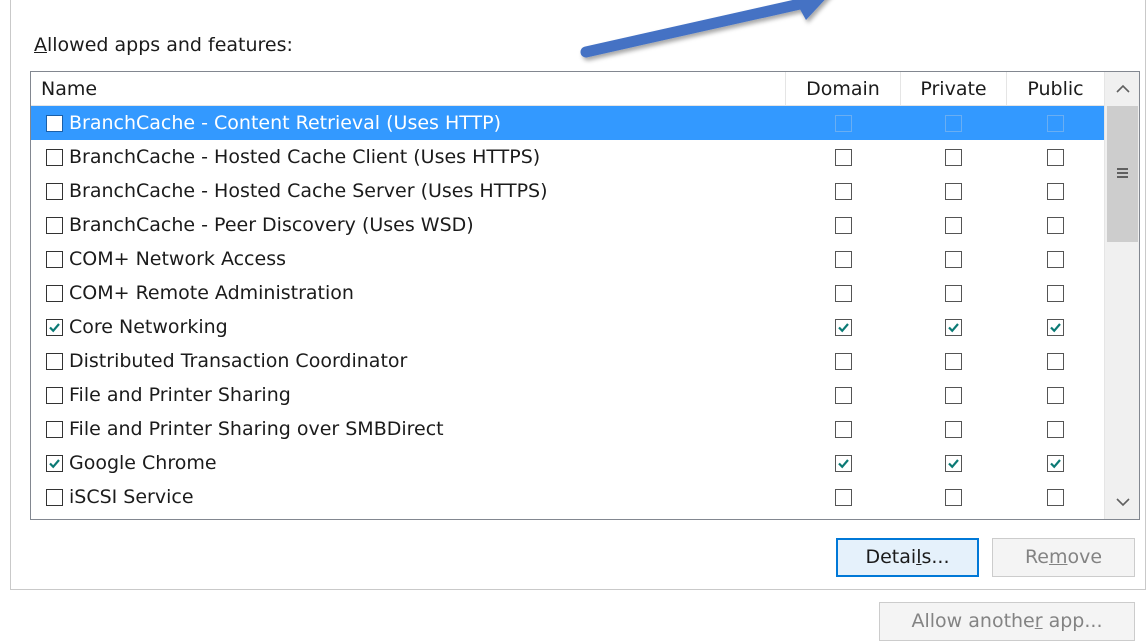 The height and width of the screenshot is (641, 1148). I want to click on column-header-public: Public, so click(1055, 89).